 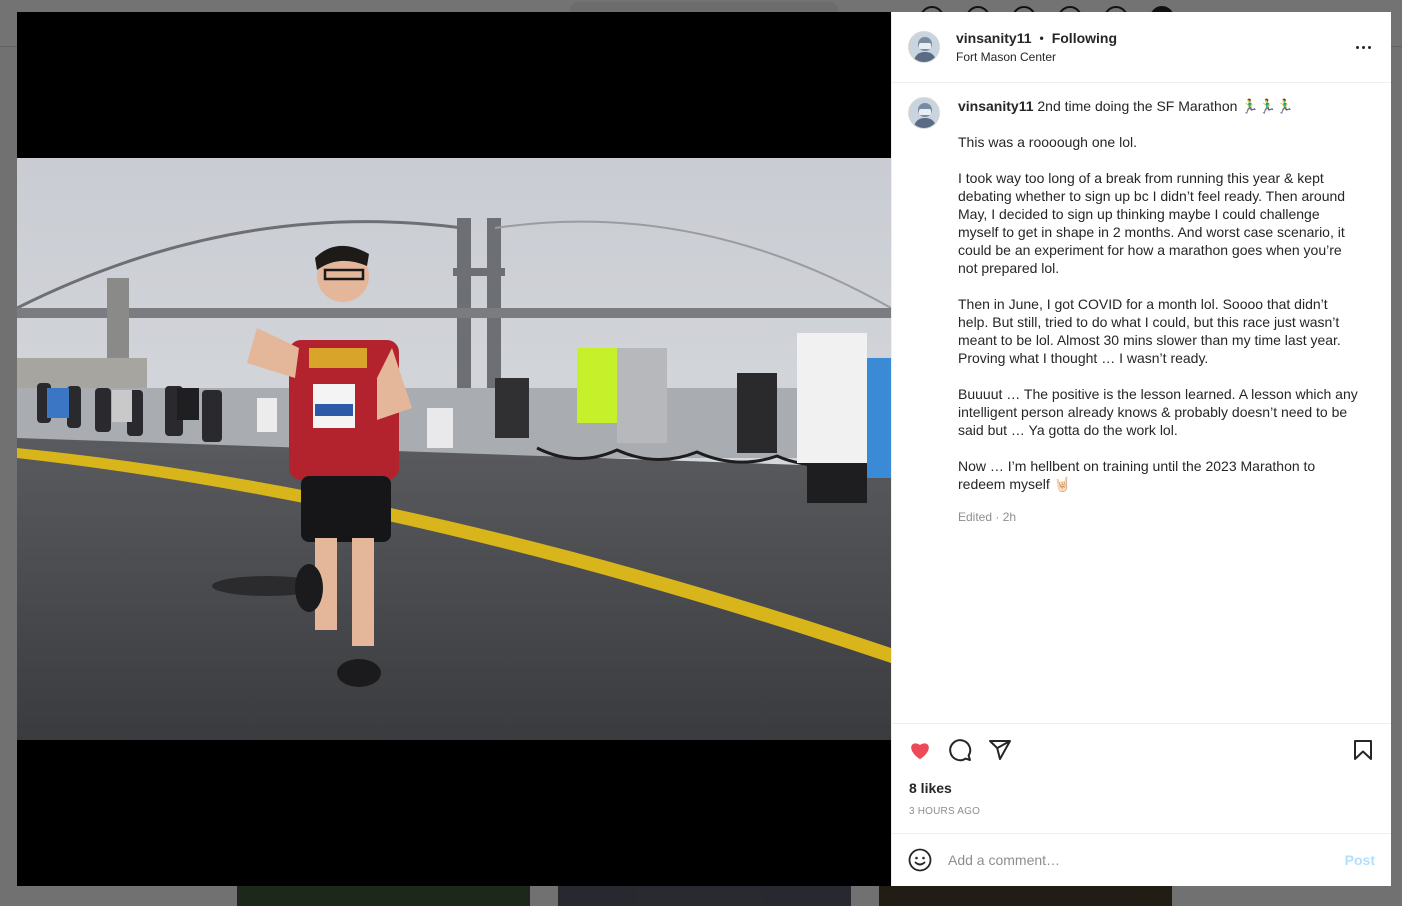 I want to click on following-button: Following, so click(x=1084, y=38).